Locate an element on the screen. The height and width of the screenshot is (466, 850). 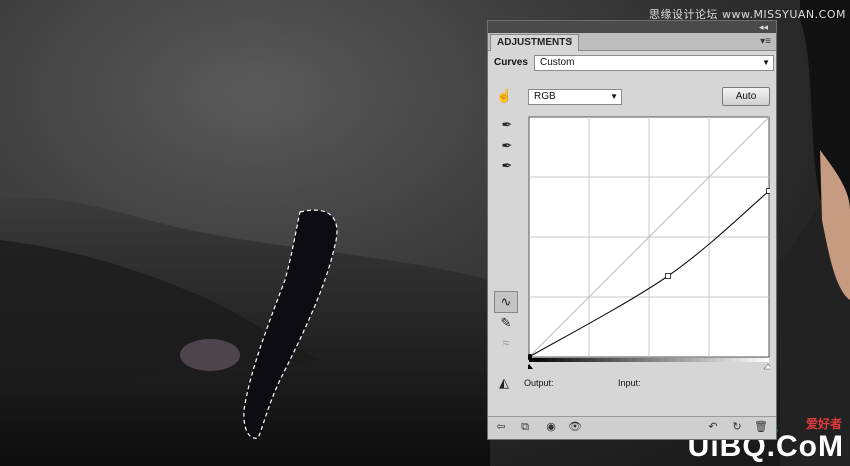
white-point-slider is located at coordinates (766, 366).